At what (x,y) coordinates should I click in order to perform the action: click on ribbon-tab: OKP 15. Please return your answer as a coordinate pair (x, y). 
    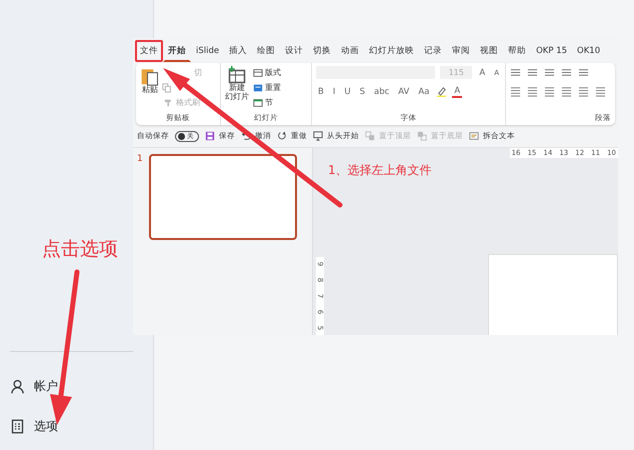
    Looking at the image, I should click on (551, 50).